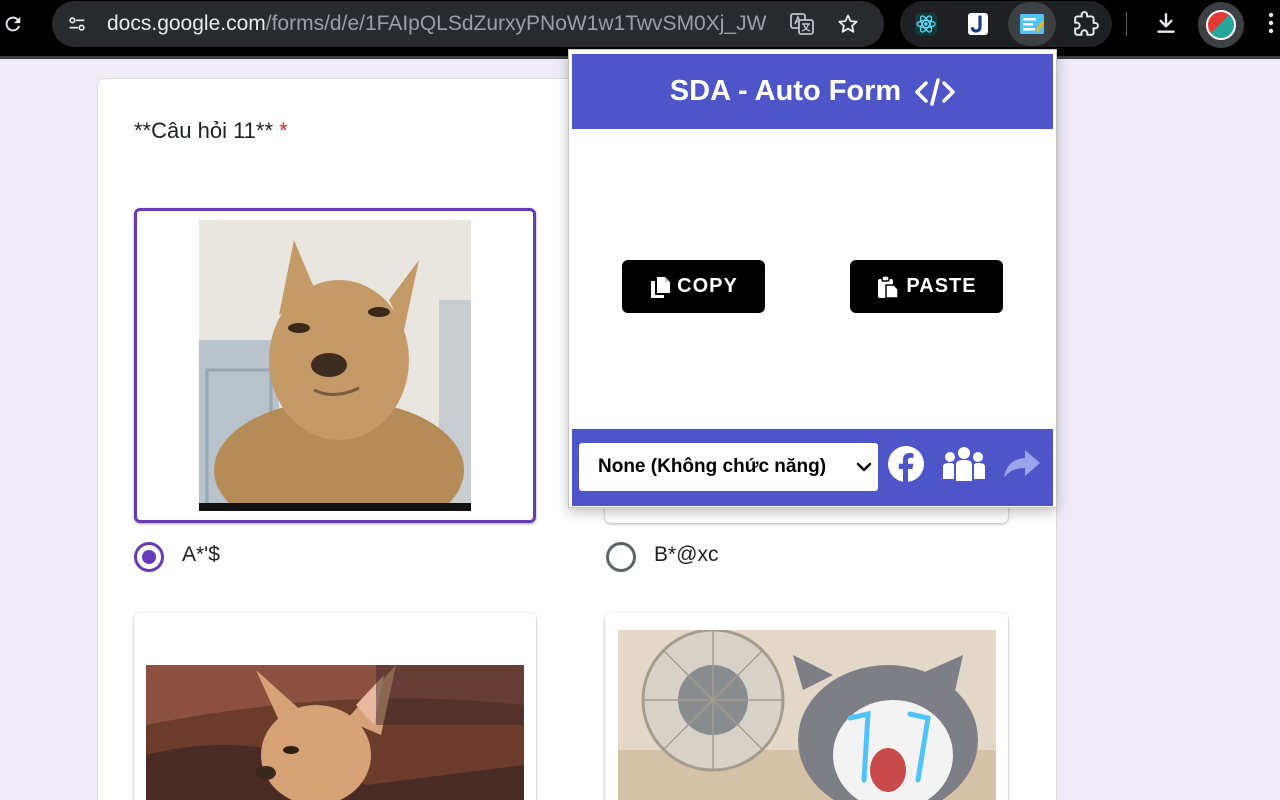 The width and height of the screenshot is (1280, 800). I want to click on toolbar-divider, so click(1126, 24).